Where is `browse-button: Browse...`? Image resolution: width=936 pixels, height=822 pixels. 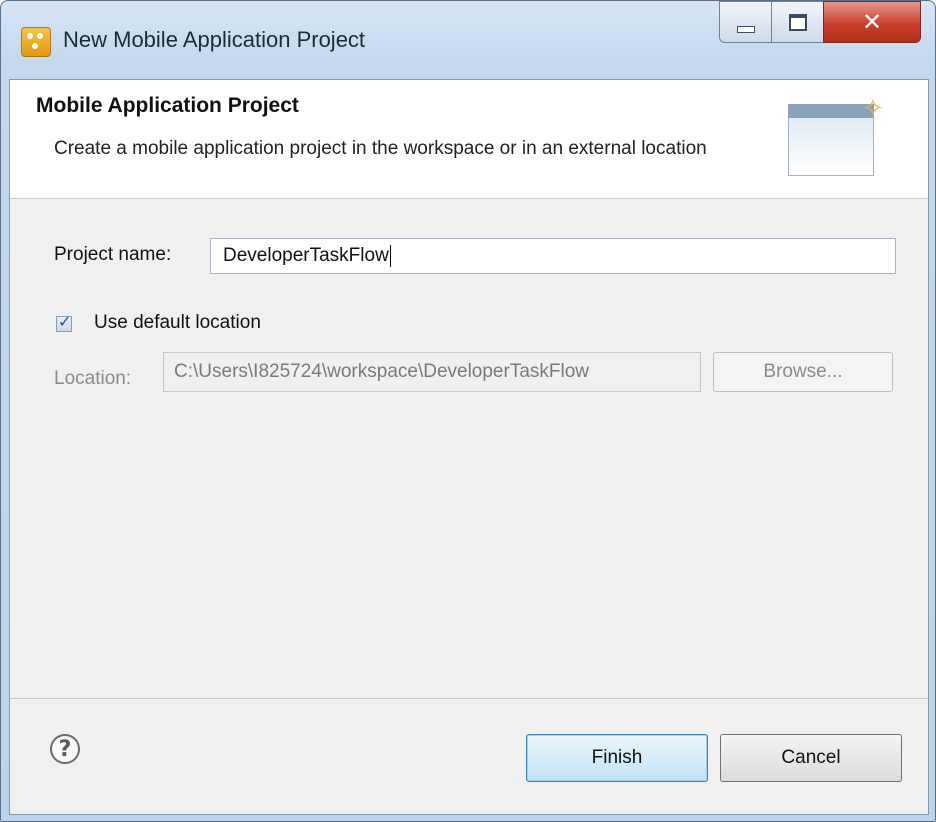
browse-button: Browse... is located at coordinates (803, 372).